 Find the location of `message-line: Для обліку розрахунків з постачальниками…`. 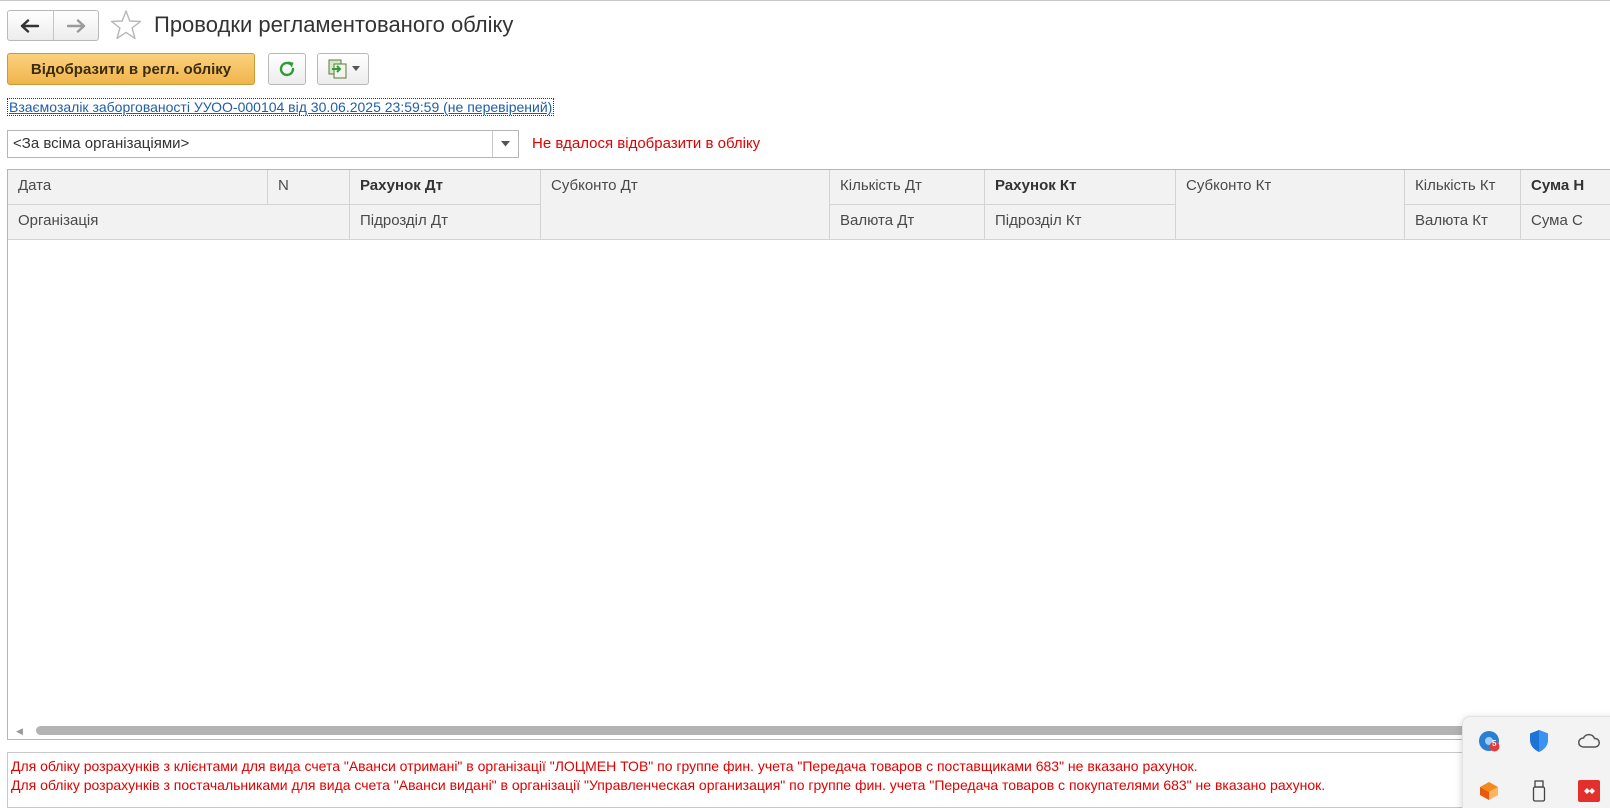

message-line: Для обліку розрахунків з постачальниками… is located at coordinates (810, 785).